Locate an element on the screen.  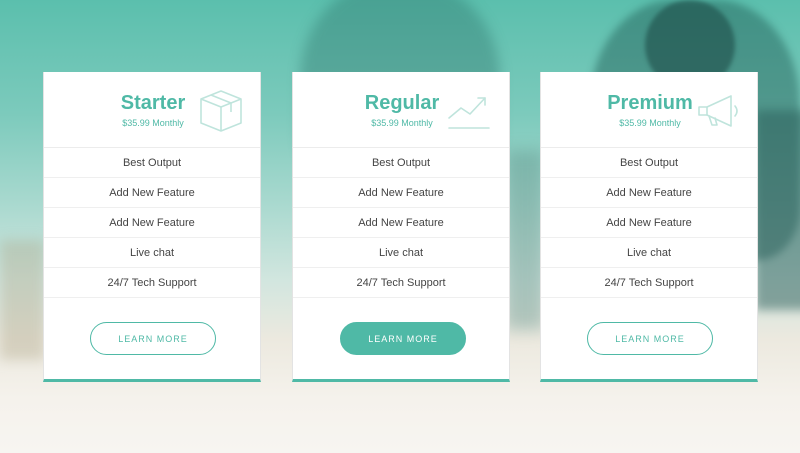
card-header: Regular $35.99 Monthly is located at coordinates (401, 110).